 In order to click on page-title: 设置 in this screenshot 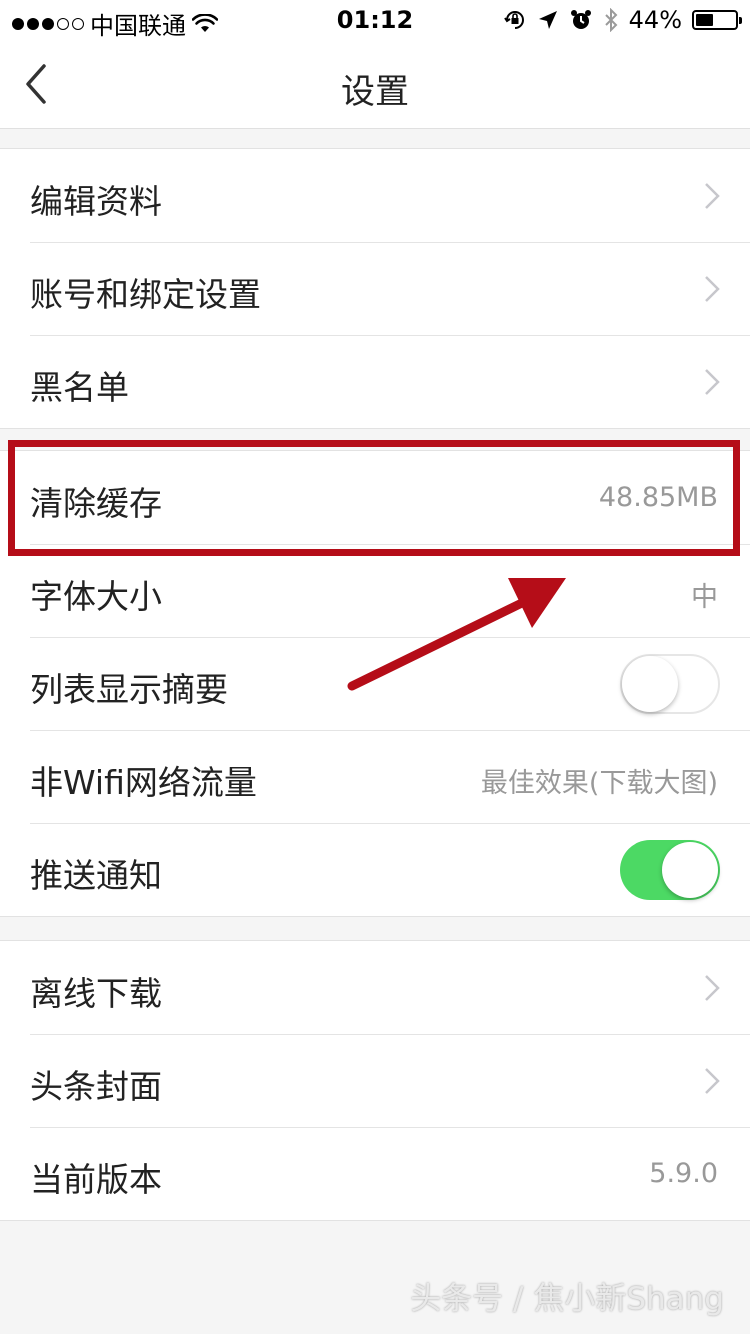, I will do `click(375, 92)`.